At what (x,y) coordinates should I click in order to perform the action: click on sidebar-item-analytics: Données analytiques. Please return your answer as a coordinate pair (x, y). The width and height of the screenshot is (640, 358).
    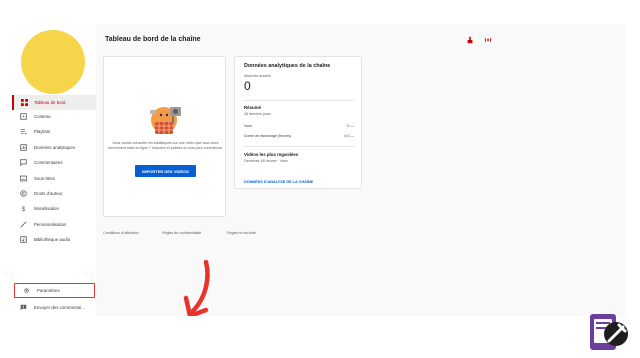
    Looking at the image, I should click on (54, 147).